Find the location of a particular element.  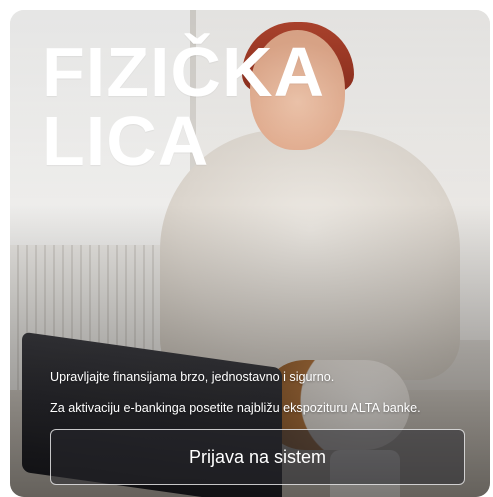

page-title-line2: LICA is located at coordinates (126, 140).